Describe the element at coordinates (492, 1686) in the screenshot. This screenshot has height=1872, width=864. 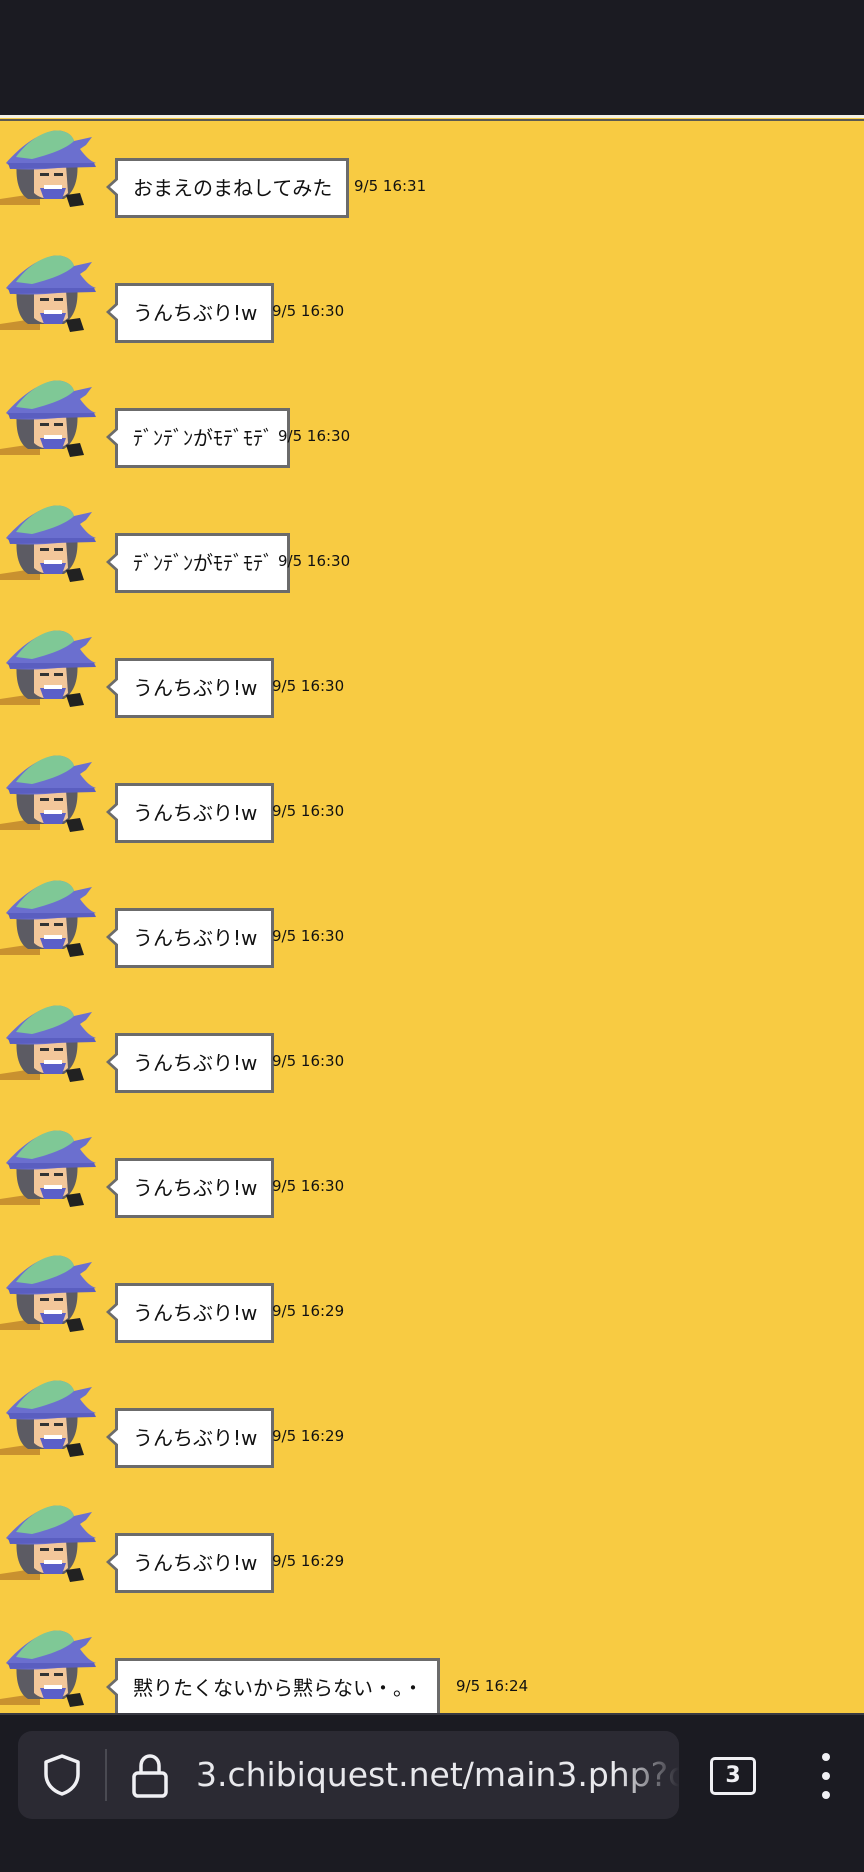
I see `message-timestamp: 9/5 16:24` at that location.